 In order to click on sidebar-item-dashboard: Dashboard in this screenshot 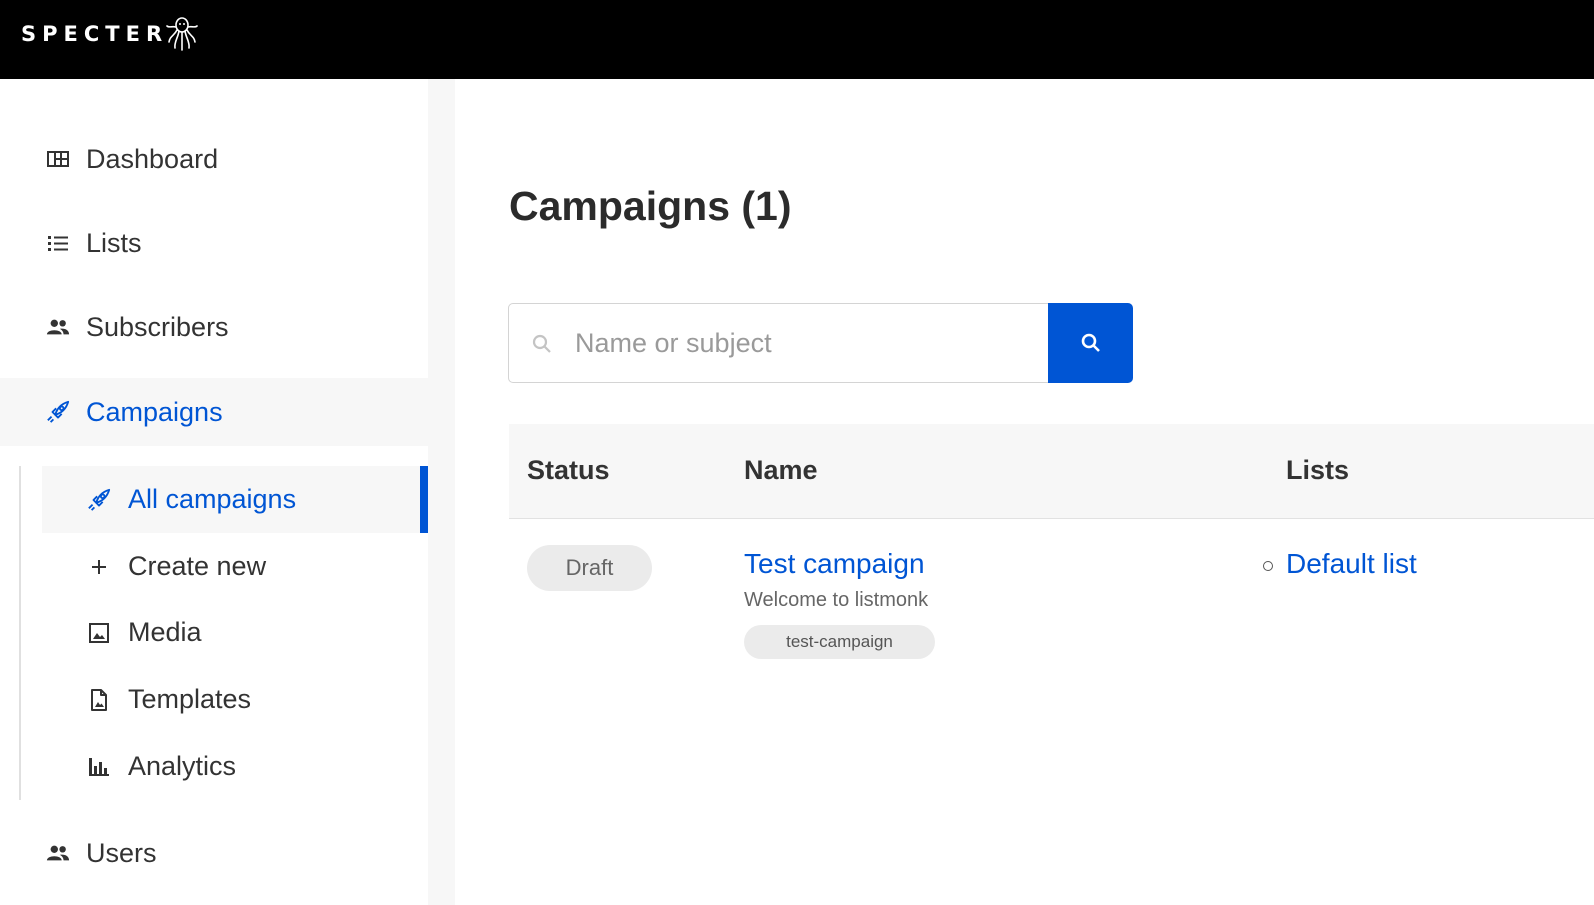, I will do `click(214, 159)`.